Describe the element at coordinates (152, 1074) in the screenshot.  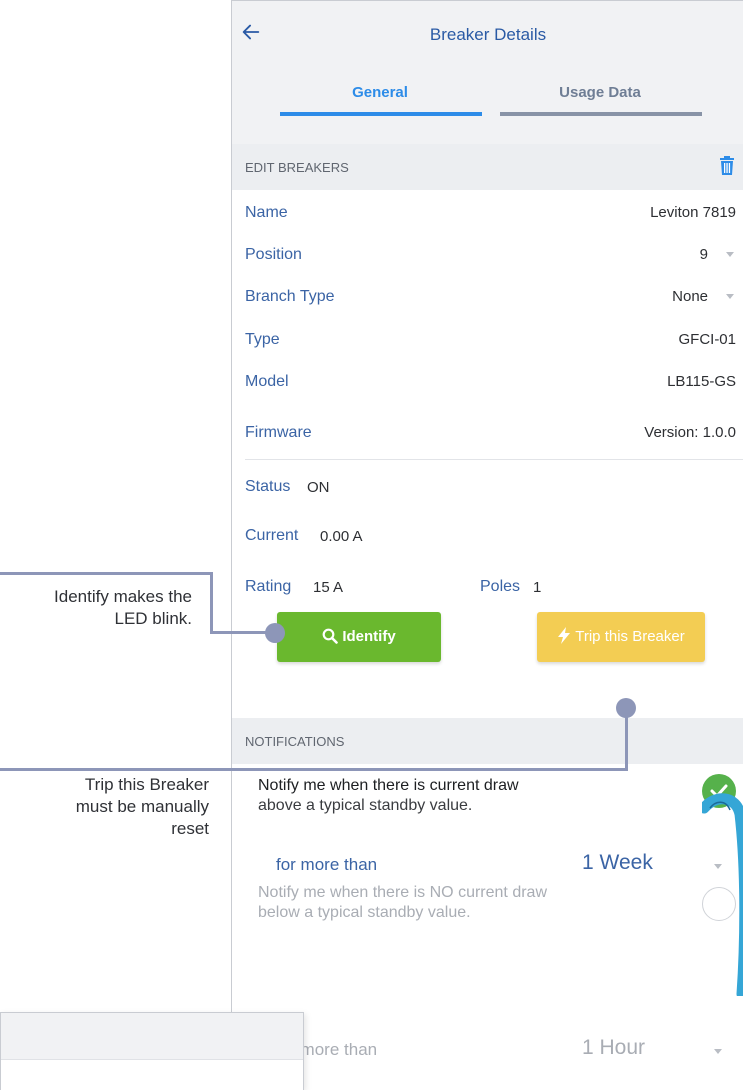
I see `overlay-card-body` at that location.